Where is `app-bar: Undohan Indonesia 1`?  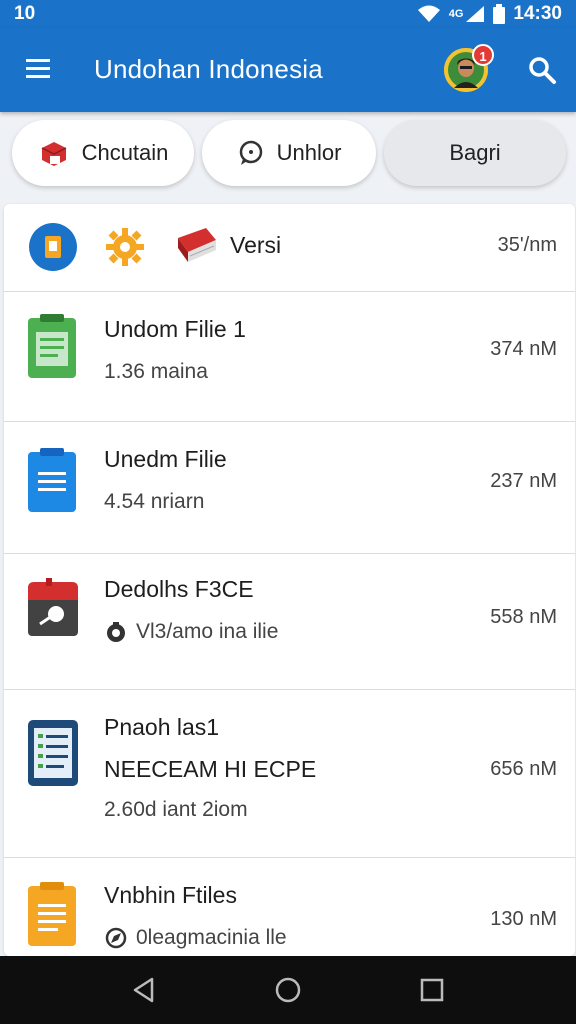
app-bar: Undohan Indonesia 1 is located at coordinates (288, 70).